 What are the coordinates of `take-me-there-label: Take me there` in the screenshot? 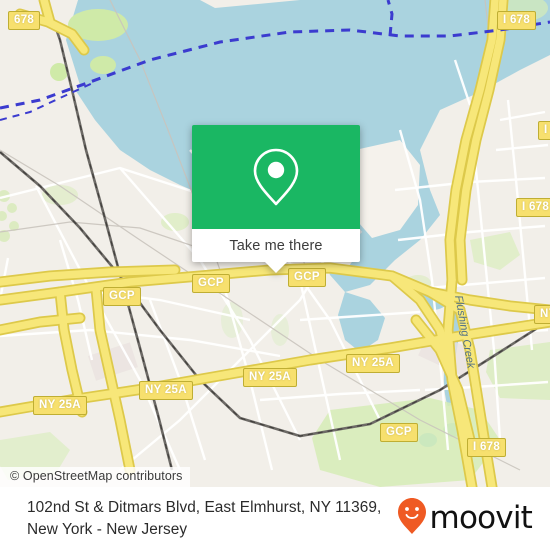 It's located at (276, 245).